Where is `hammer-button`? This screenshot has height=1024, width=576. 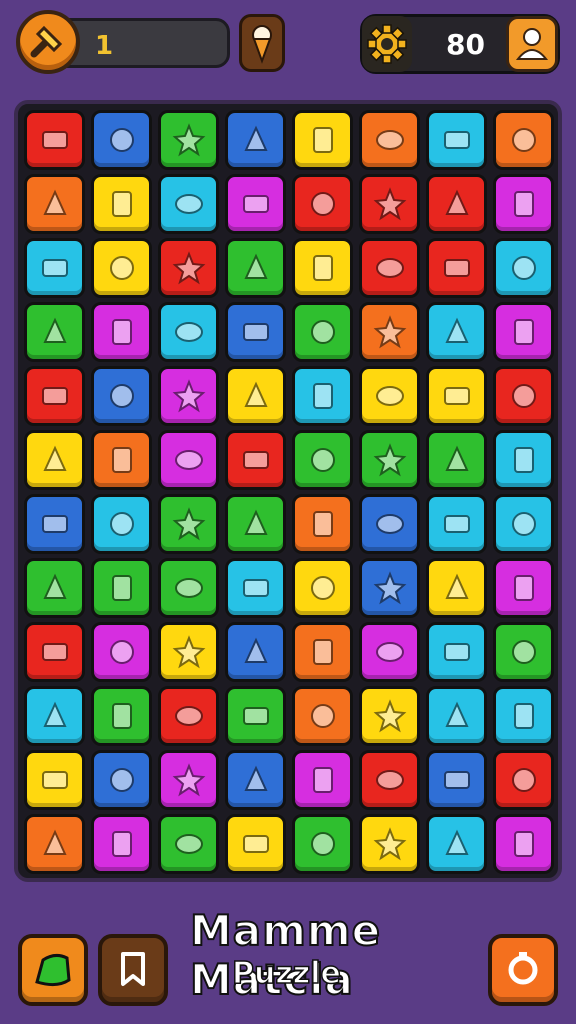
hammer-button is located at coordinates (48, 42).